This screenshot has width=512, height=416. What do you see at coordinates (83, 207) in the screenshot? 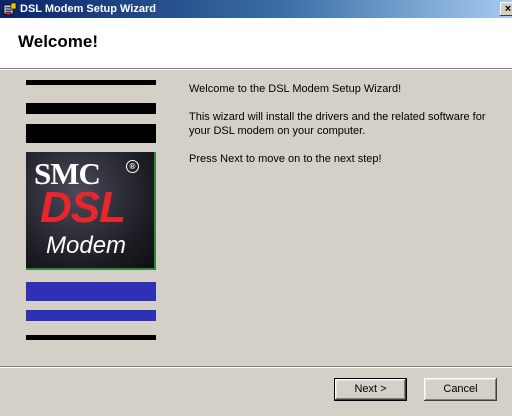
I see `logo-product: DSL` at bounding box center [83, 207].